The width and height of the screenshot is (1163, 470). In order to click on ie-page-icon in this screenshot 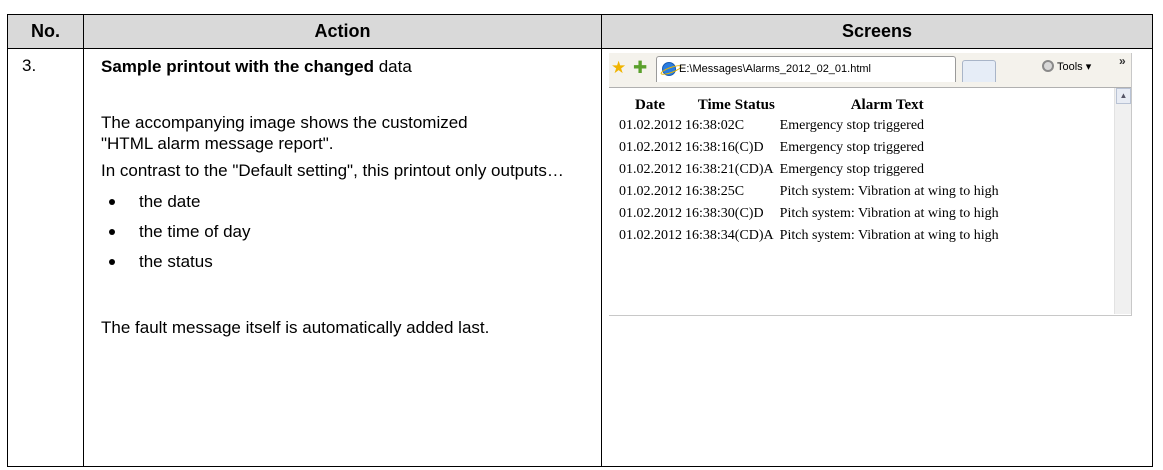, I will do `click(669, 69)`.